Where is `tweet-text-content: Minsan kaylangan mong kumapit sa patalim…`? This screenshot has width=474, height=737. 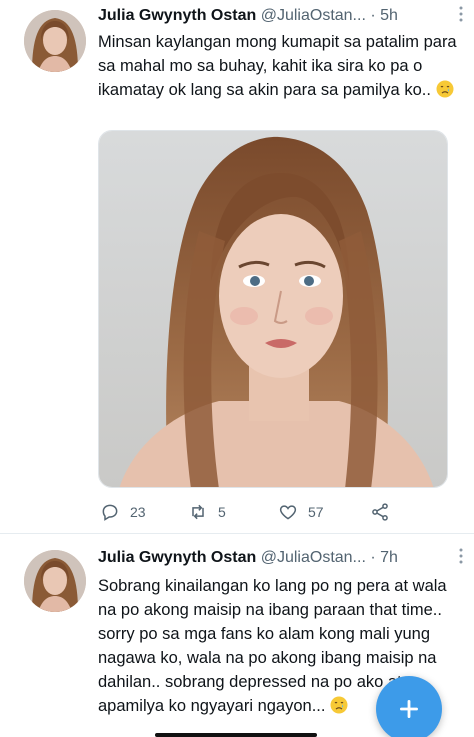
tweet-text-content: Minsan kaylangan mong kumapit sa patalim… is located at coordinates (277, 66).